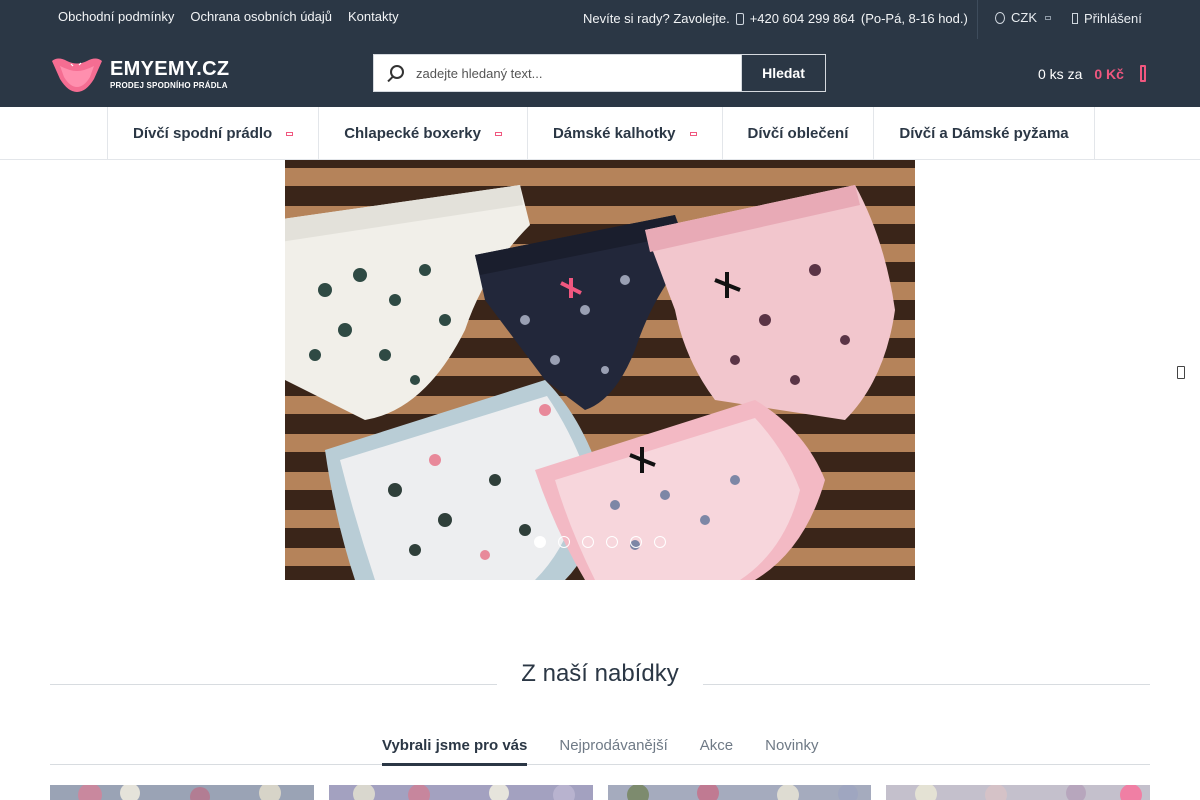 The image size is (1200, 800). I want to click on tab-new: Novinky, so click(791, 750).